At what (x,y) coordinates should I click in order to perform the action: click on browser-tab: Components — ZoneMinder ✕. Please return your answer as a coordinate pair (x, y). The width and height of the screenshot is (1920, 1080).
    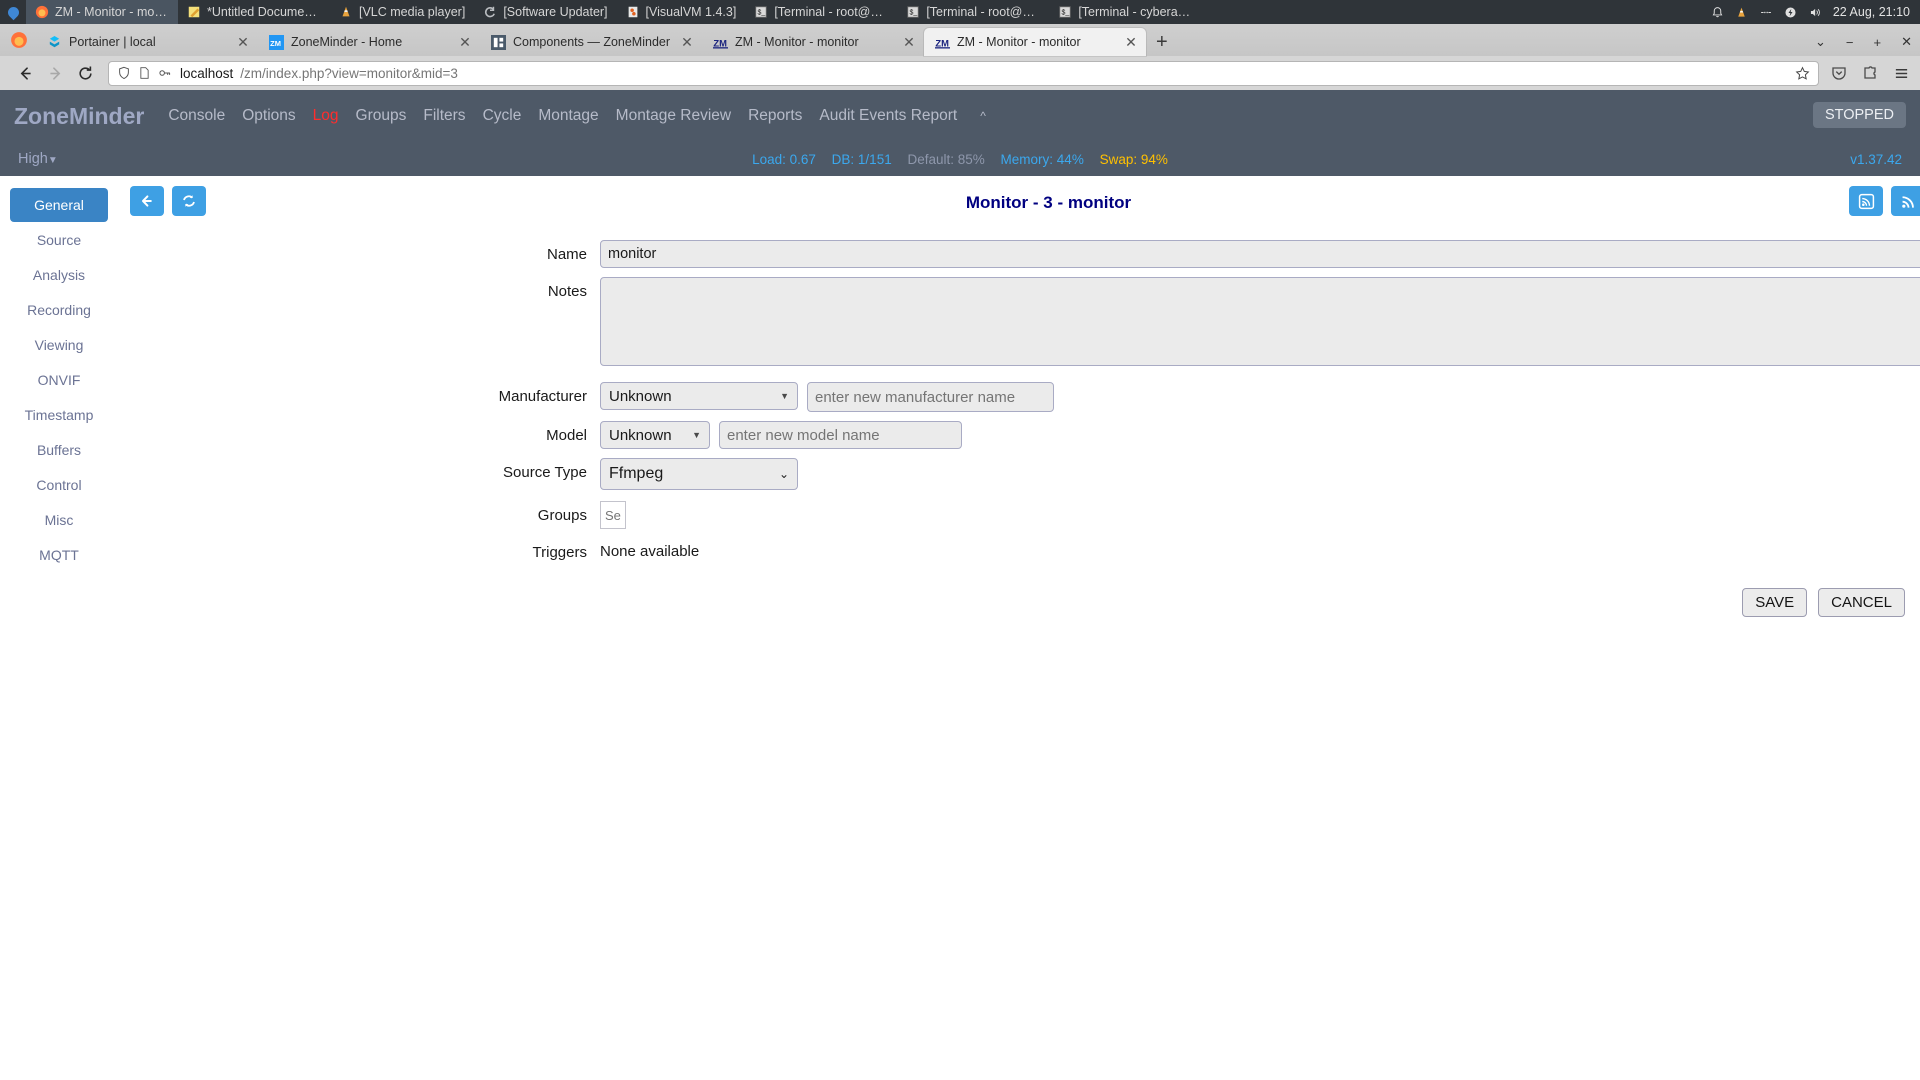
    Looking at the image, I should click on (591, 42).